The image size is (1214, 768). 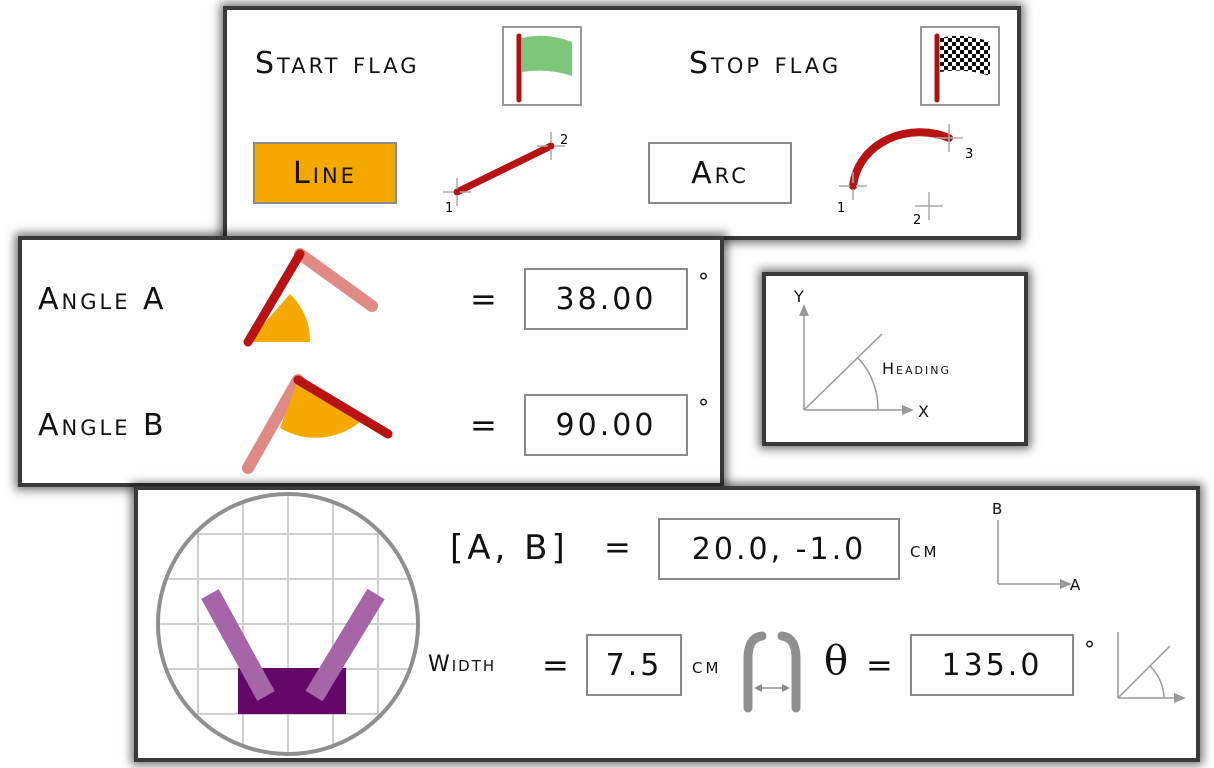 I want to click on arc-point-3-label: 3, so click(x=969, y=154).